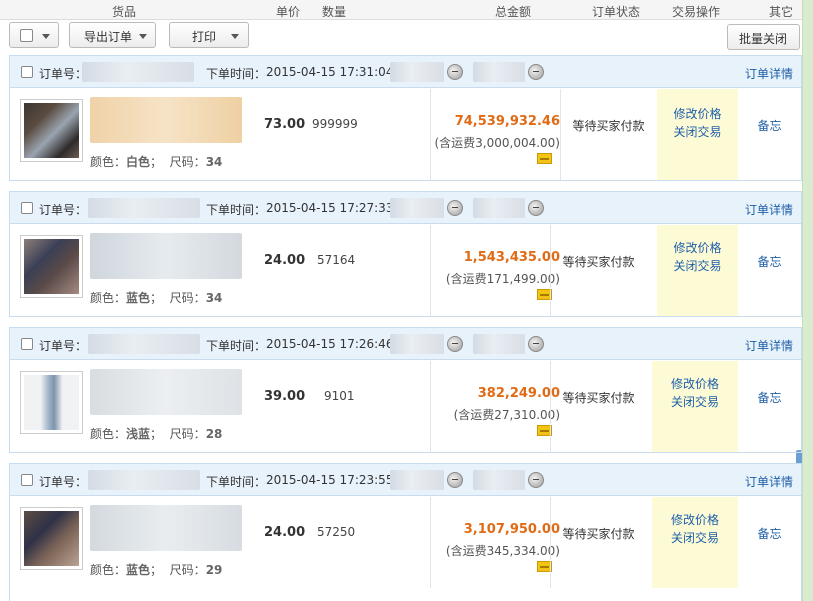 This screenshot has height=601, width=813. I want to click on shipping-fee: (含运费171,499.00), so click(502, 279).